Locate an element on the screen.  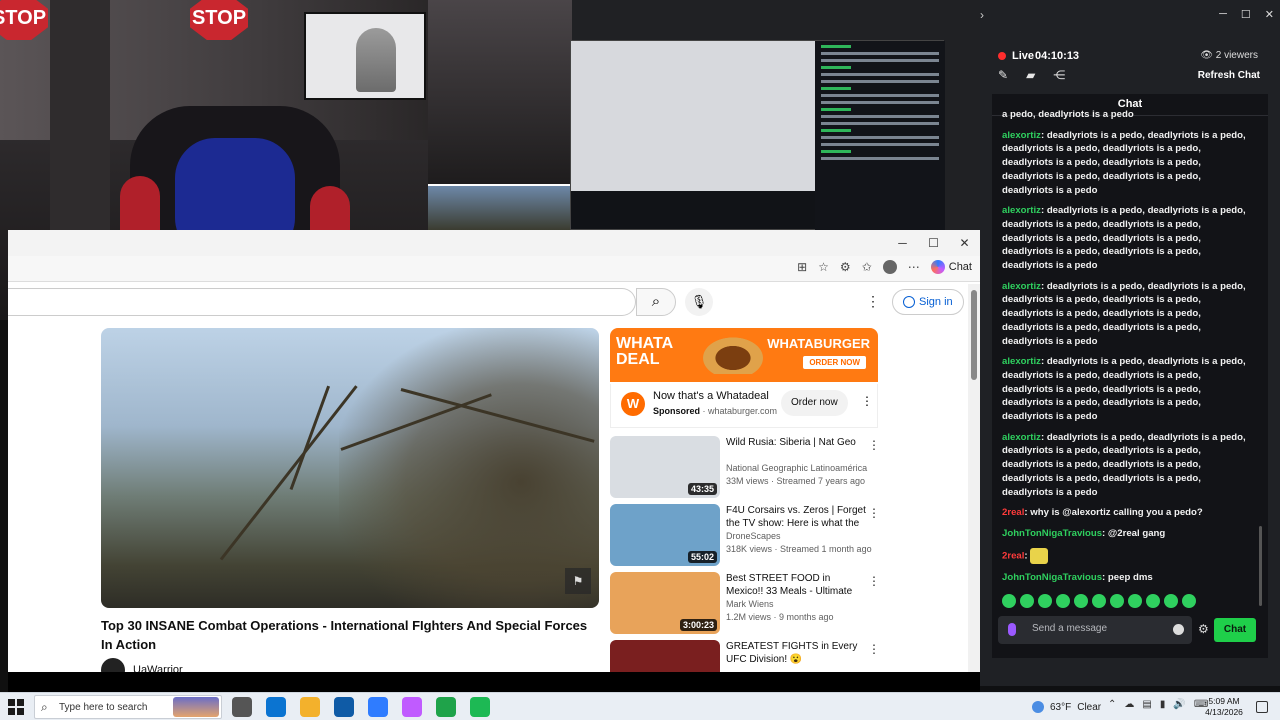
weather-widget: 63°F Clear is located at coordinates (1066, 707).